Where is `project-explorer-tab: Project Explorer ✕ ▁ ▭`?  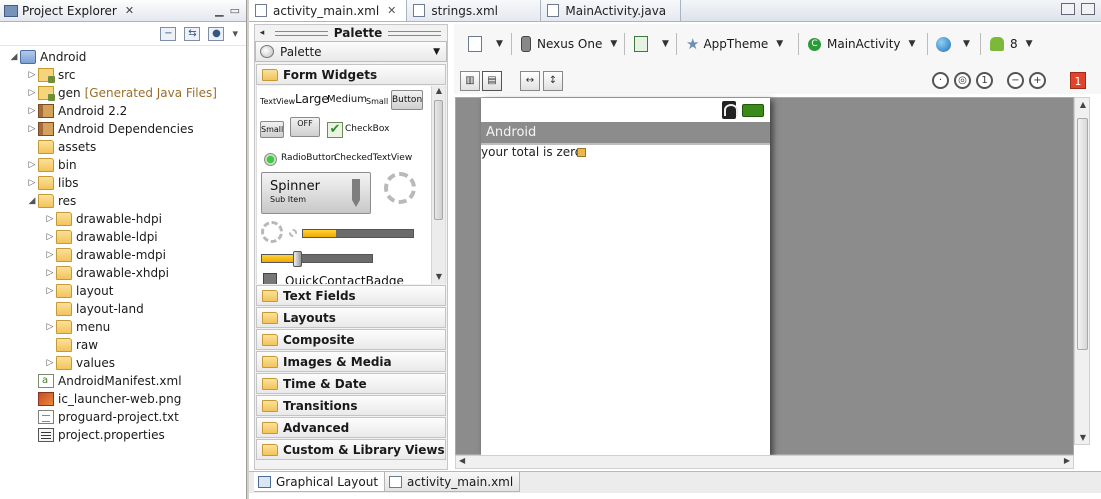
project-explorer-tab: Project Explorer ✕ ▁ ▭ is located at coordinates (123, 11).